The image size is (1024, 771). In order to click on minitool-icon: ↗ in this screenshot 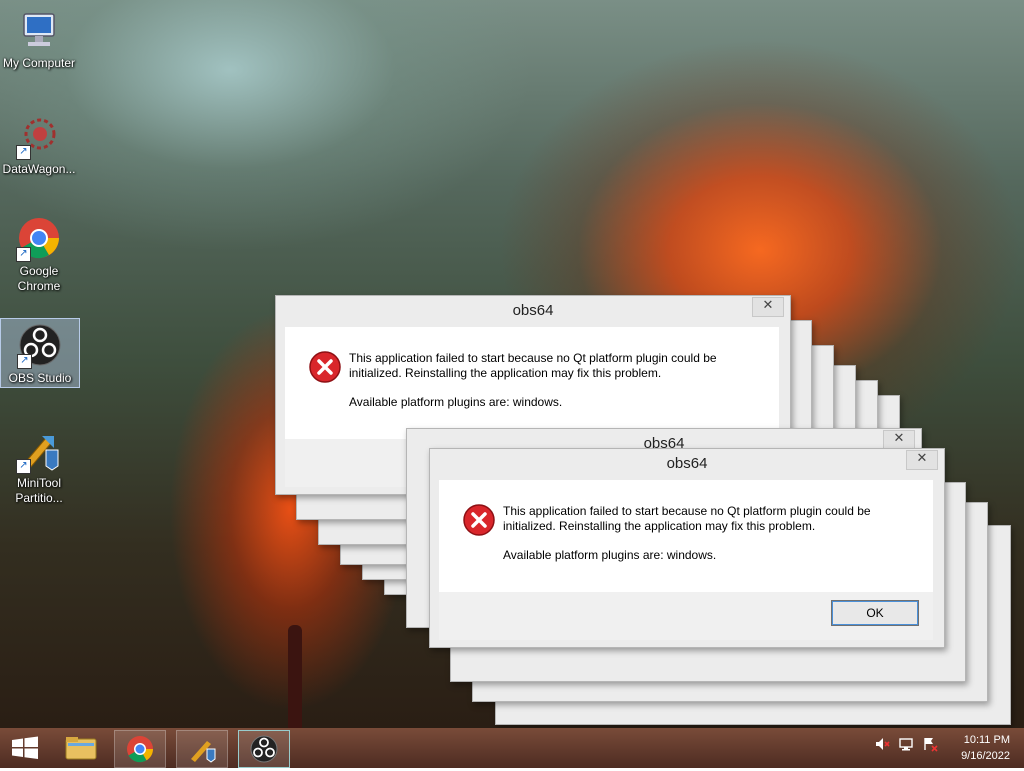, I will do `click(39, 451)`.